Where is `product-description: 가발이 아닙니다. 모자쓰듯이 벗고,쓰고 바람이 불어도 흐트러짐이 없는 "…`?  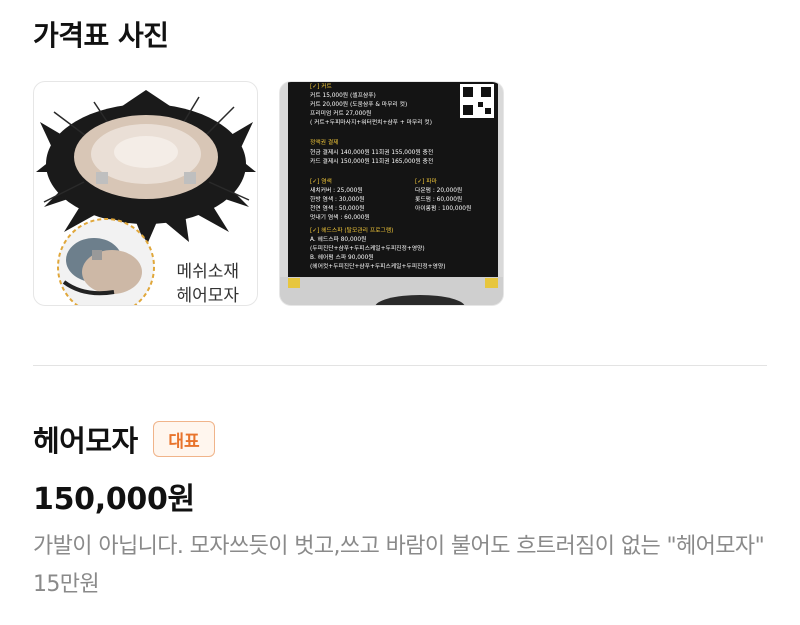
product-description: 가발이 아닙니다. 모자쓰듯이 벗고,쓰고 바람이 불어도 흐트러짐이 없는 "… is located at coordinates (399, 565).